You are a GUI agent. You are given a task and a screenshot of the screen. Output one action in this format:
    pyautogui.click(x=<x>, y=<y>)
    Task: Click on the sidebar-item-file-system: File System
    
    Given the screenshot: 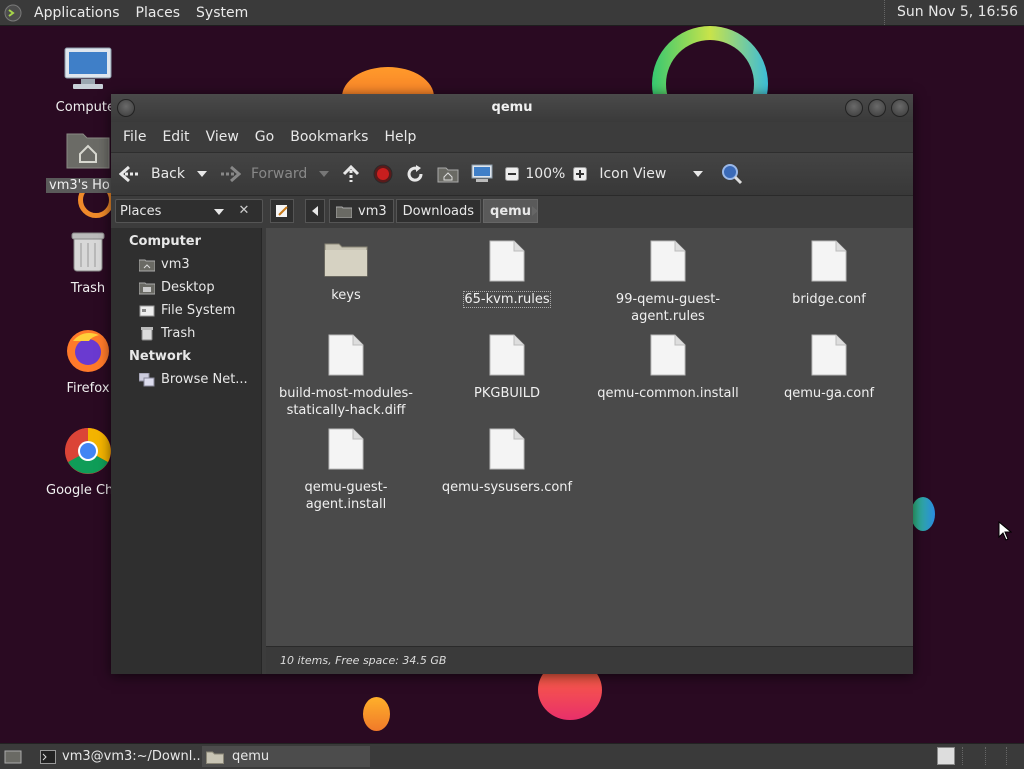 What is the action you would take?
    pyautogui.click(x=186, y=310)
    